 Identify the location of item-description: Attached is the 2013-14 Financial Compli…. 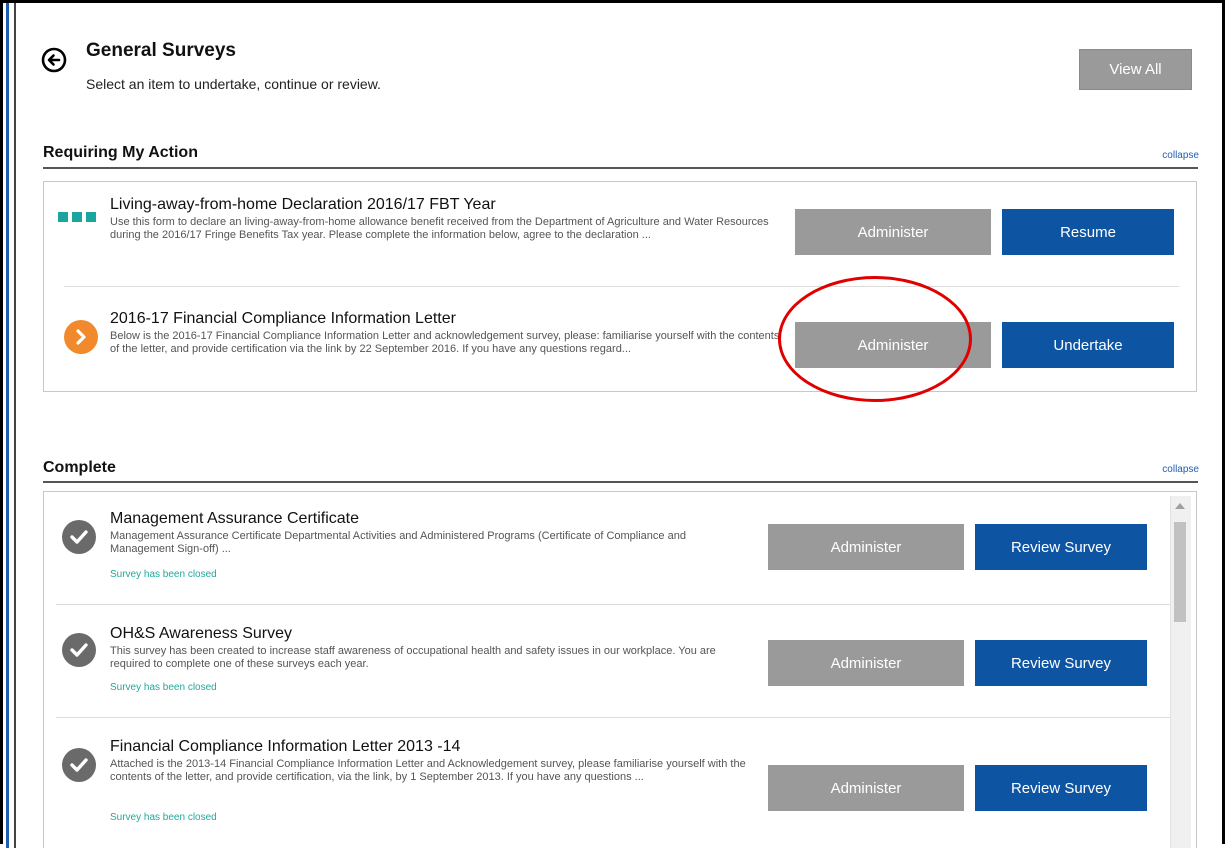
(428, 770).